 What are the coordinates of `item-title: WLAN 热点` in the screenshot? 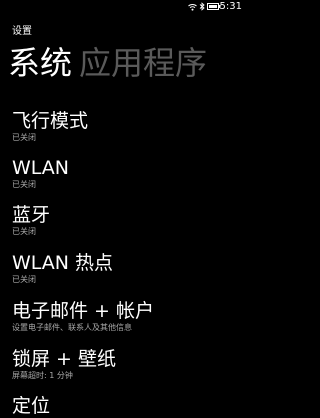 It's located at (63, 263).